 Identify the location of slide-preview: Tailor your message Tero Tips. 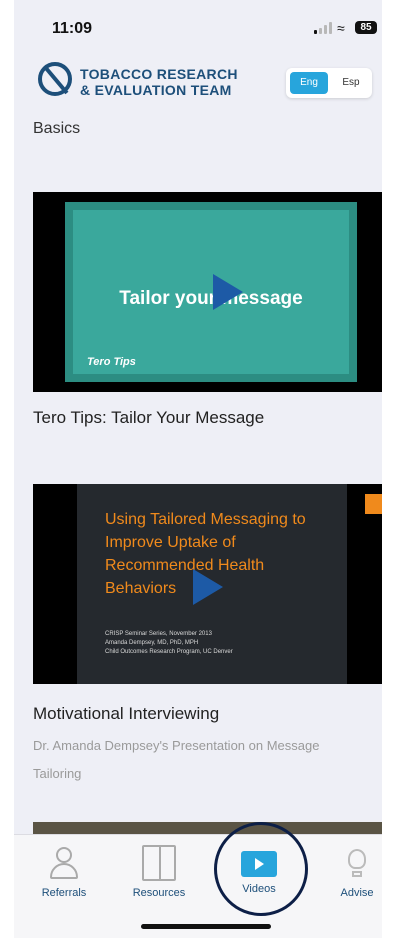
(211, 292).